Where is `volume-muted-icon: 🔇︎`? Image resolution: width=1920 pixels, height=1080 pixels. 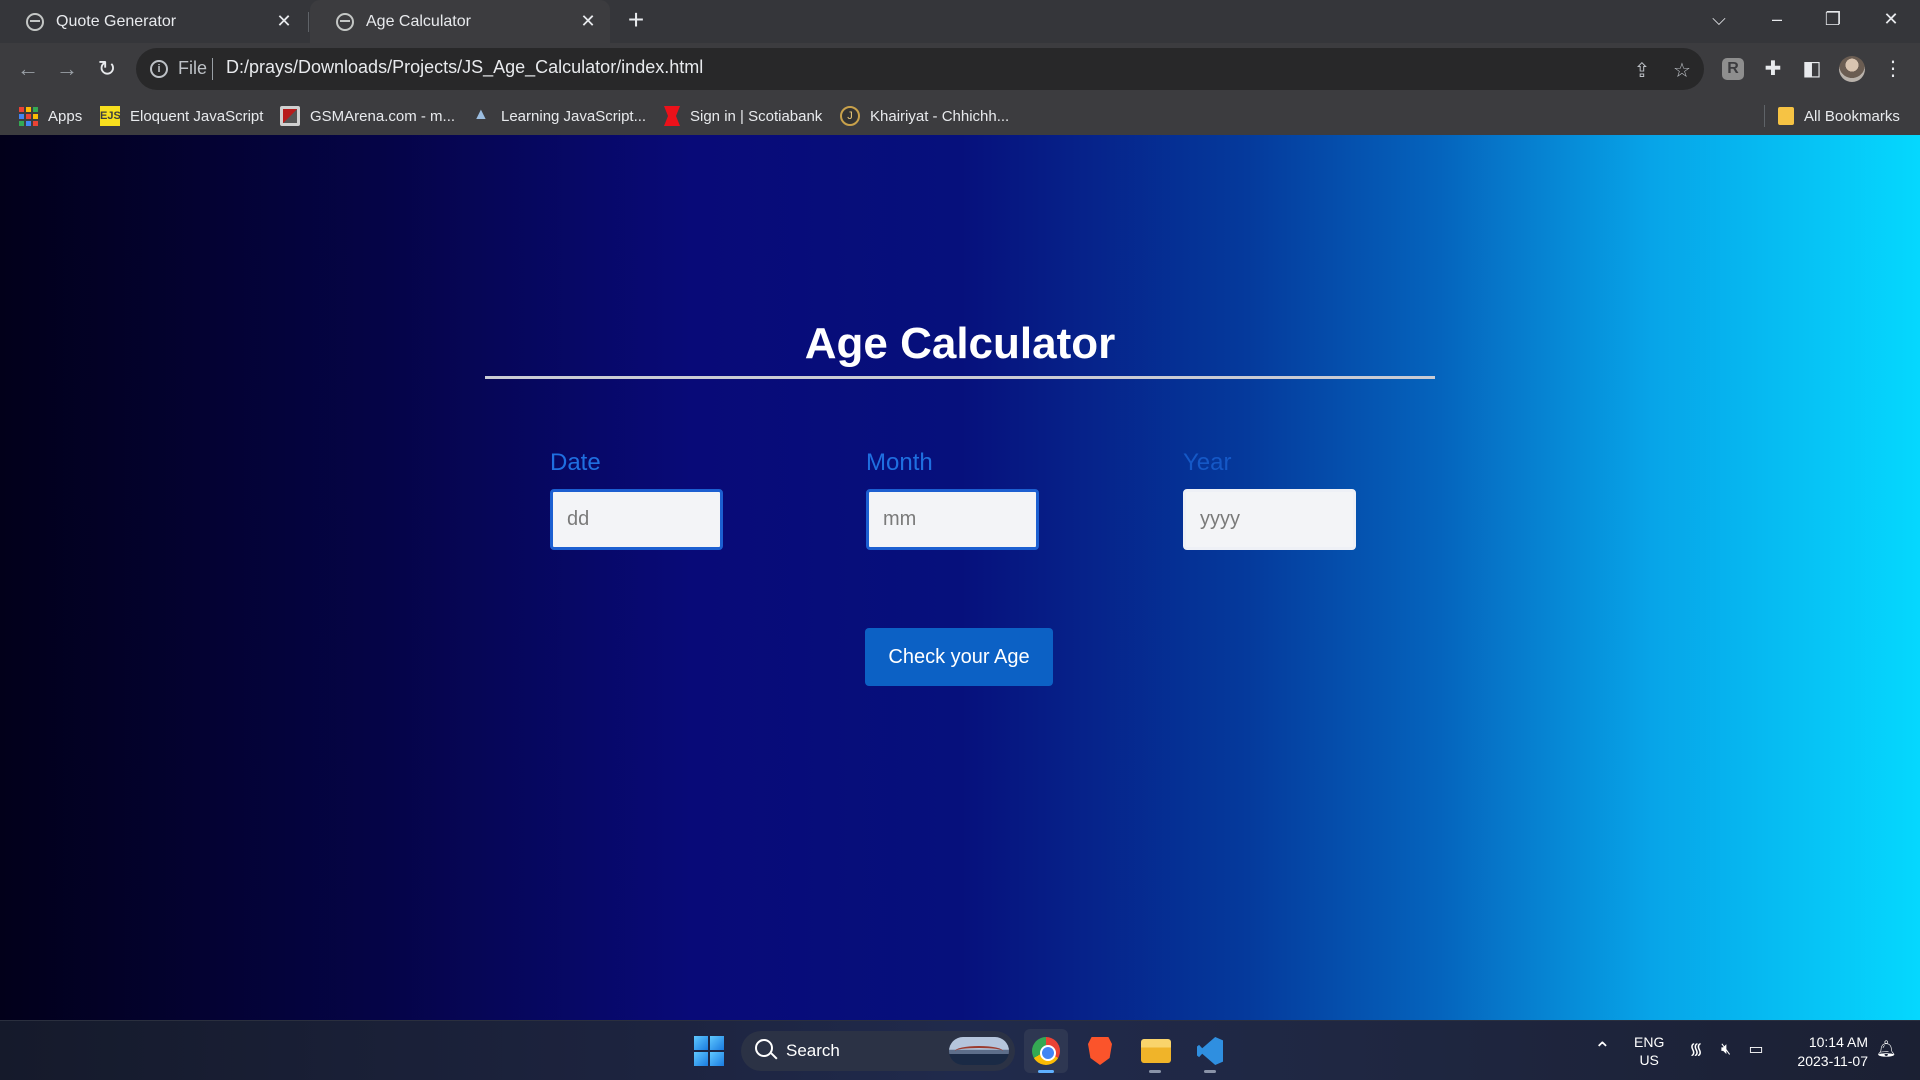 volume-muted-icon: 🔇︎ is located at coordinates (1726, 1050).